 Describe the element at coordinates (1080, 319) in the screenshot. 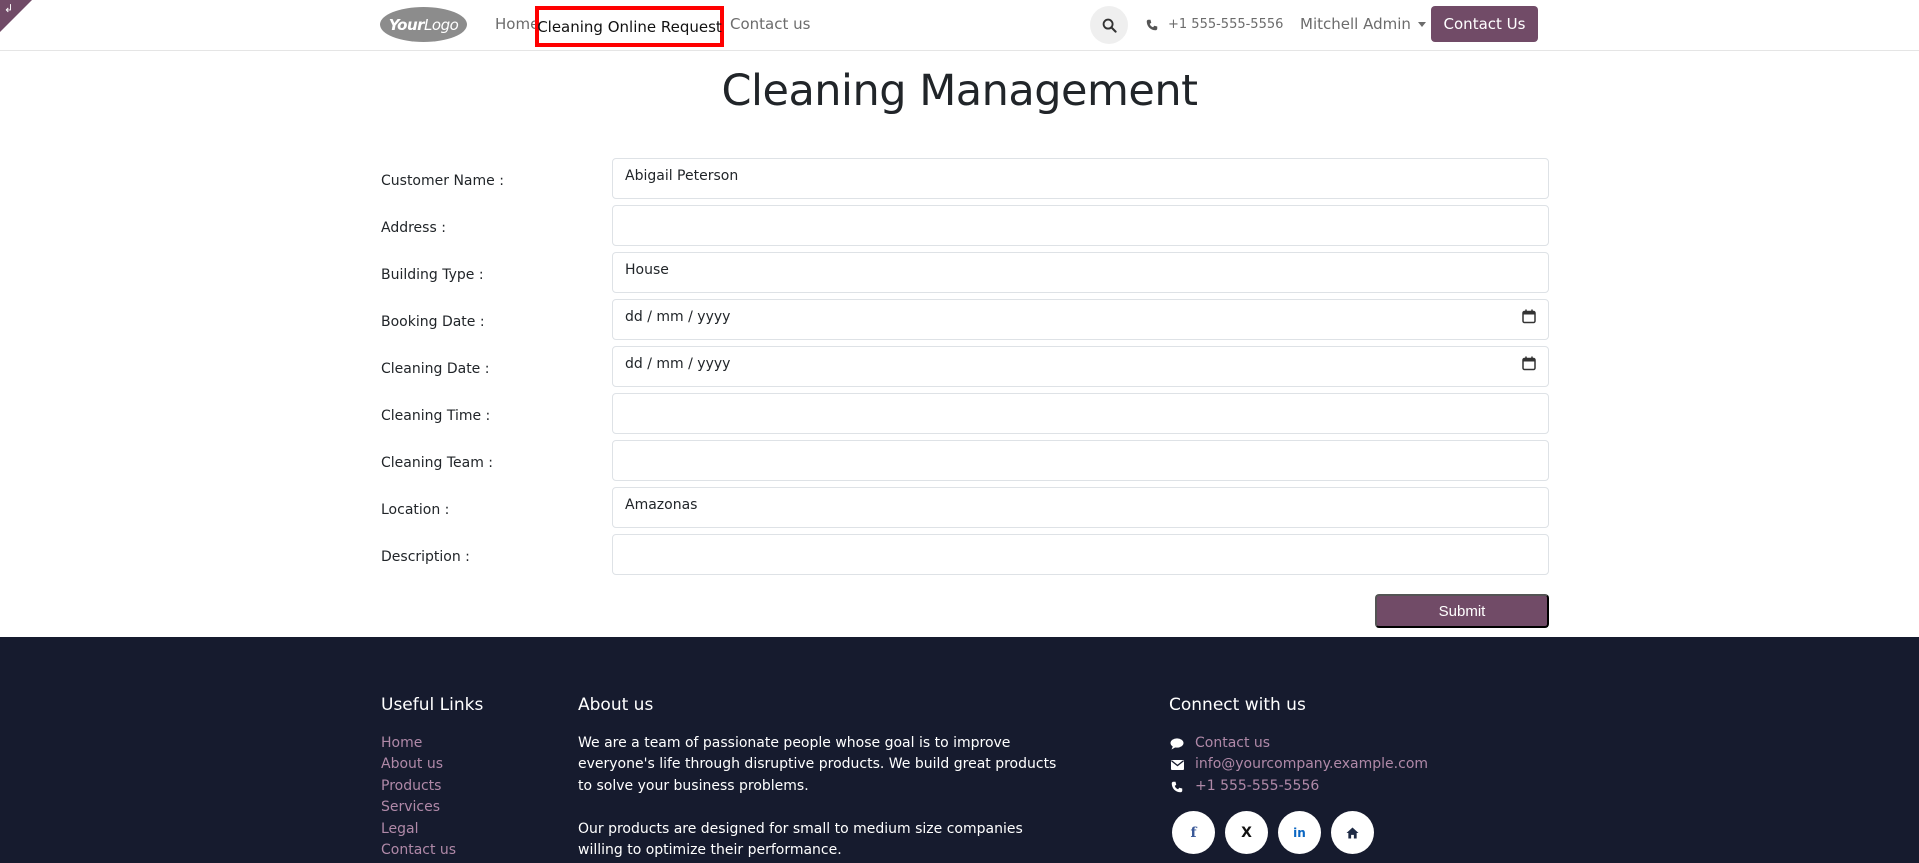

I see `booking-date-input: dd / mm / yyyy` at that location.